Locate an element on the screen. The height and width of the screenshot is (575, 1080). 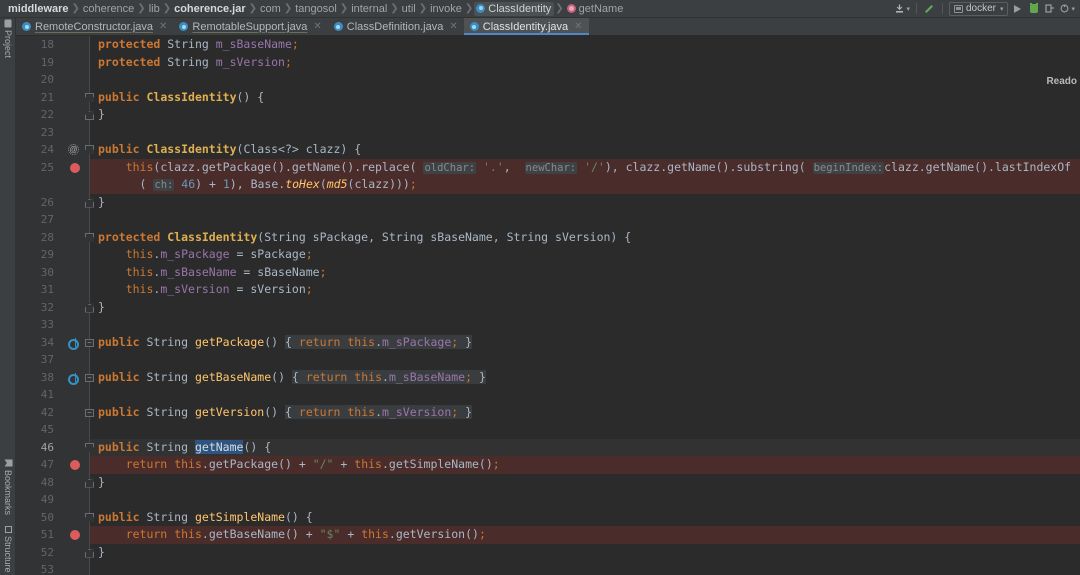
annotation-gutter-icon: @ is located at coordinates (73, 149).